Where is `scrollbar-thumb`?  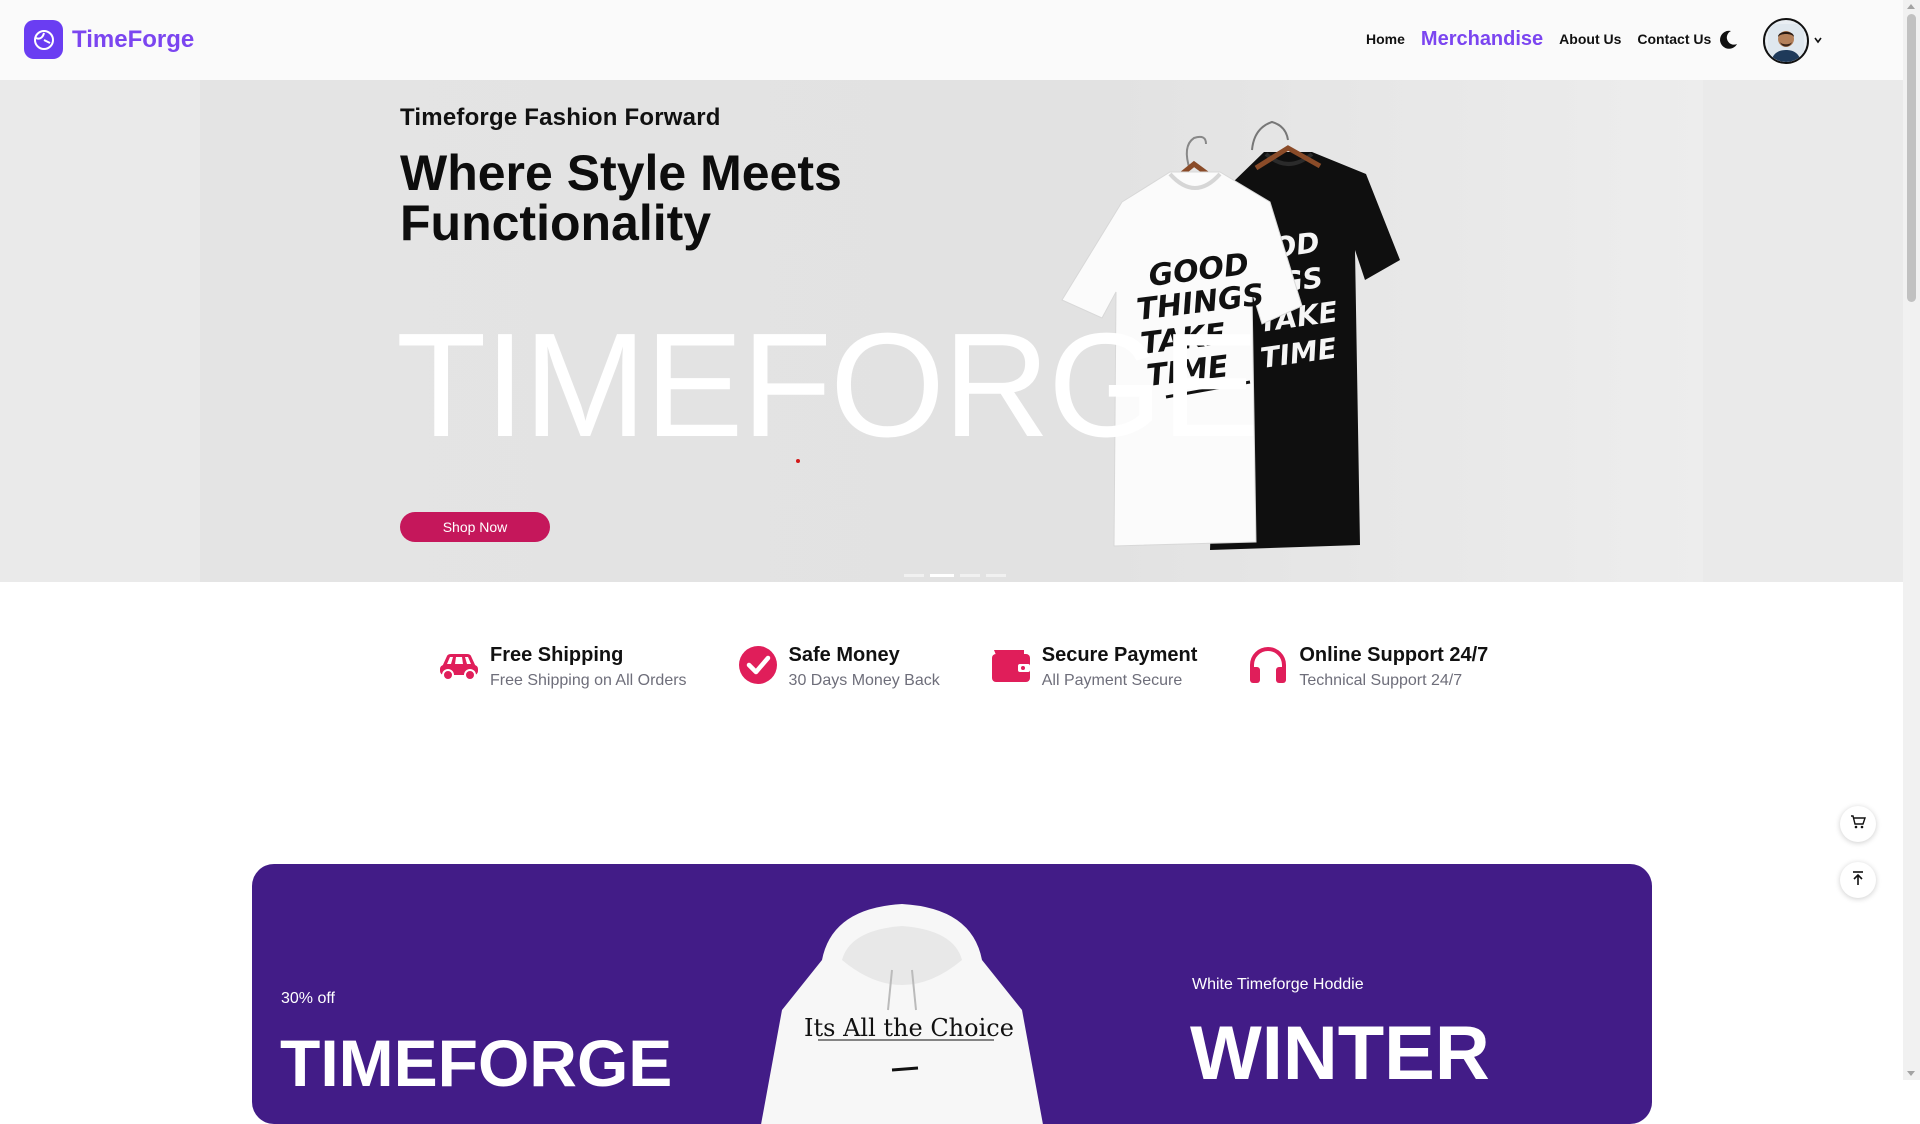 scrollbar-thumb is located at coordinates (1911, 158).